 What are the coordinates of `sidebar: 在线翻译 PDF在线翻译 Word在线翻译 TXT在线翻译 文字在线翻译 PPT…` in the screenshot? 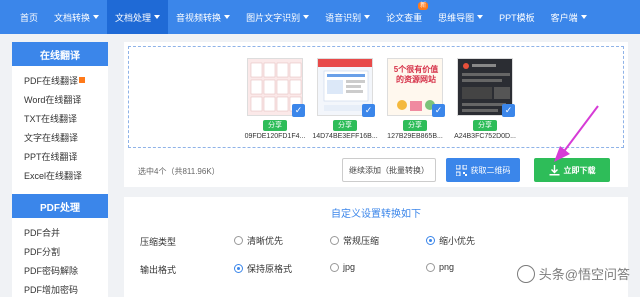 It's located at (60, 169).